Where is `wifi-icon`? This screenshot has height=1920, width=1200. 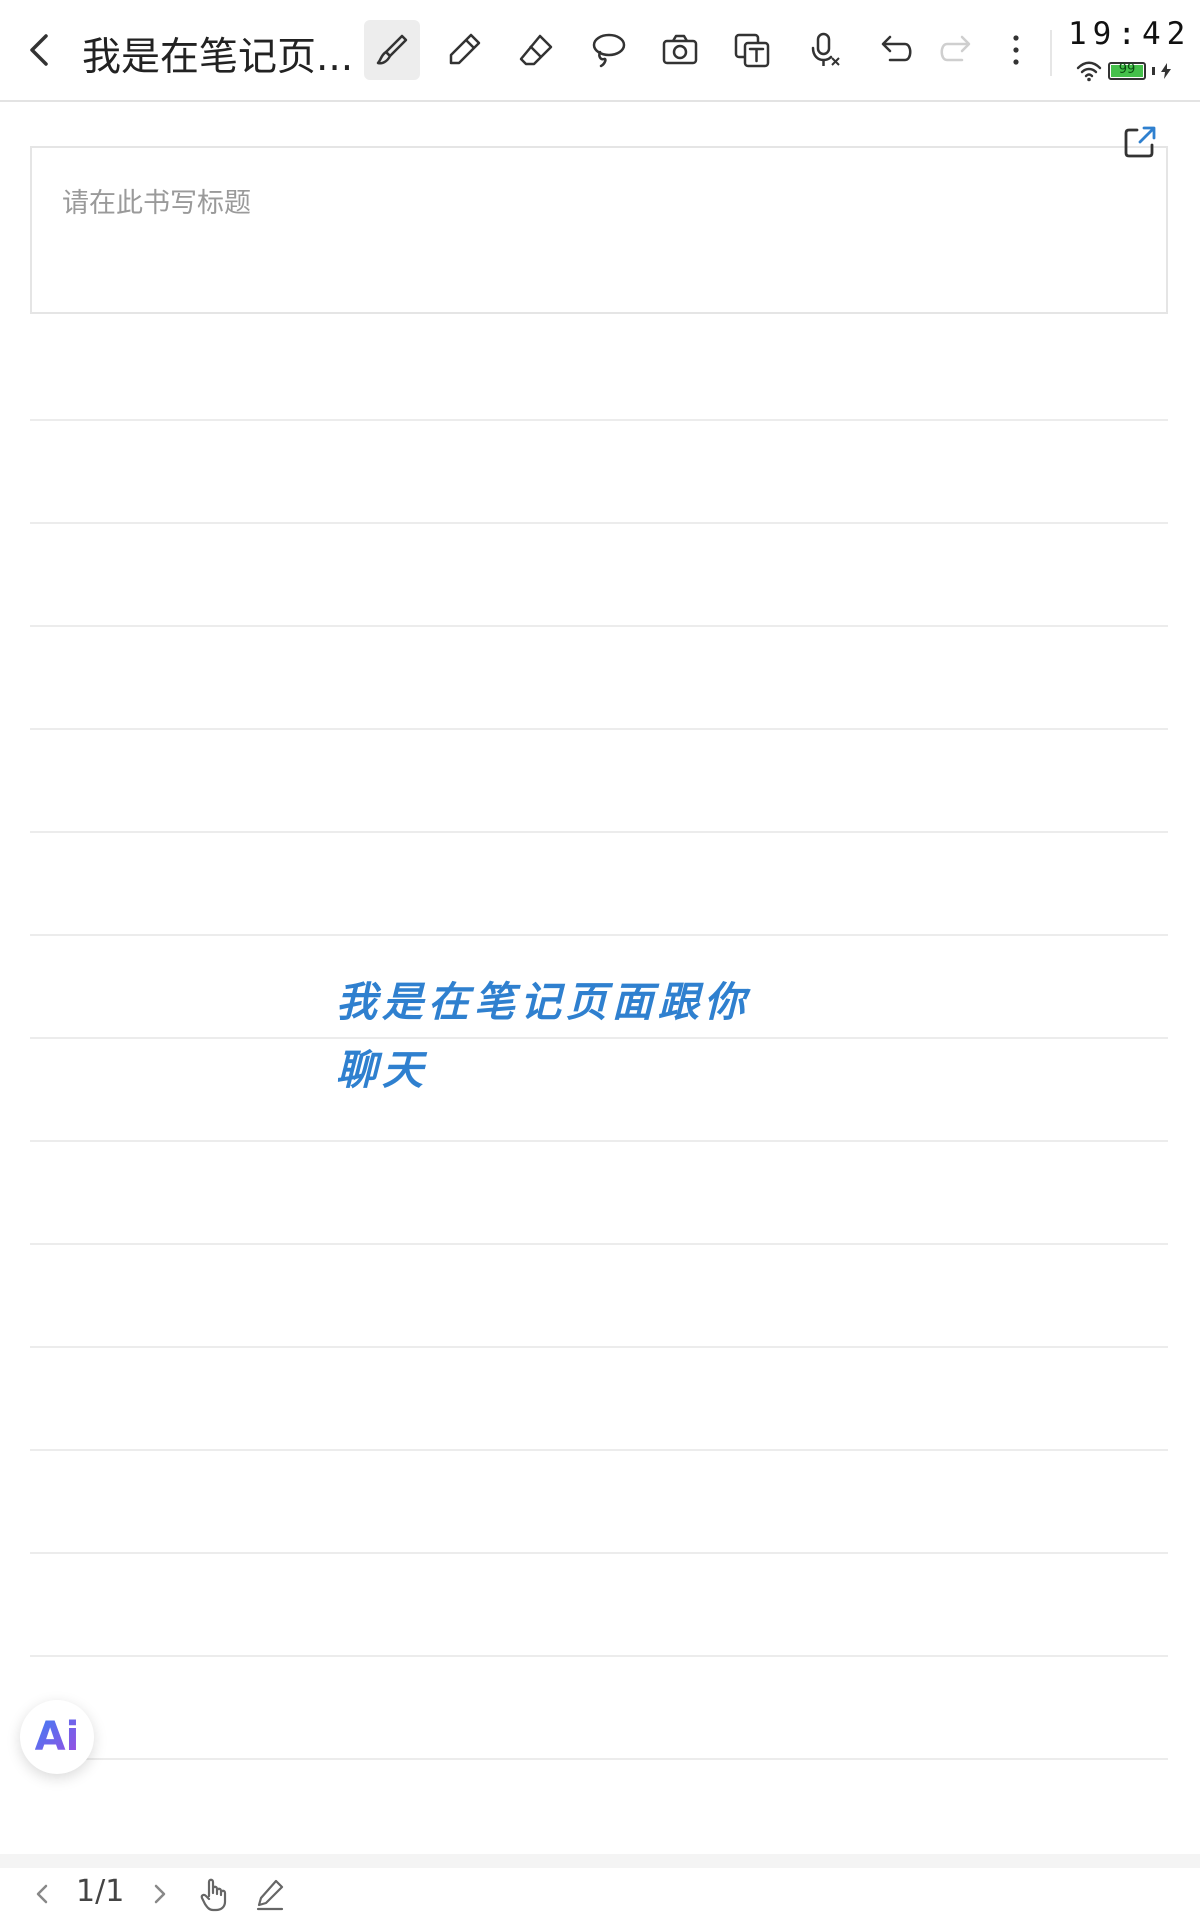 wifi-icon is located at coordinates (1089, 71).